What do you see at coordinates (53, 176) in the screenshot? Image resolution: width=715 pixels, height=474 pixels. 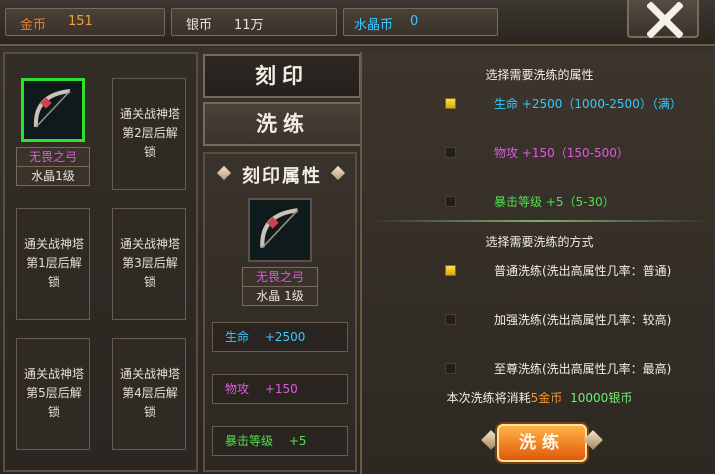 I see `equipped-item-level: 水晶1级` at bounding box center [53, 176].